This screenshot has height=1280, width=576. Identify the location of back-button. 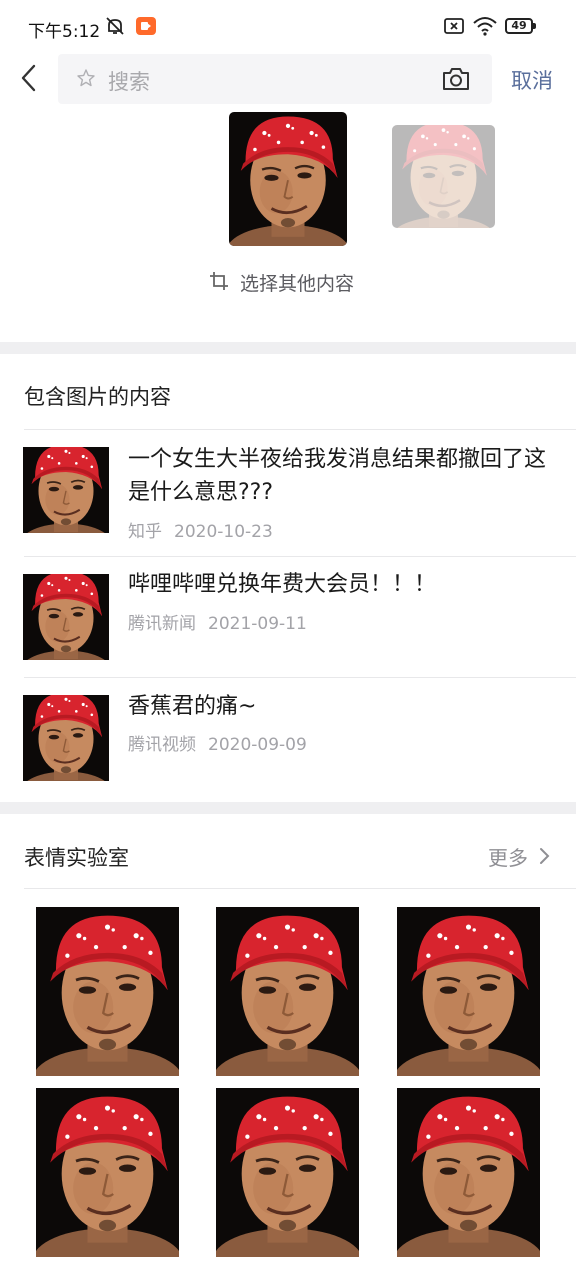
(30, 78).